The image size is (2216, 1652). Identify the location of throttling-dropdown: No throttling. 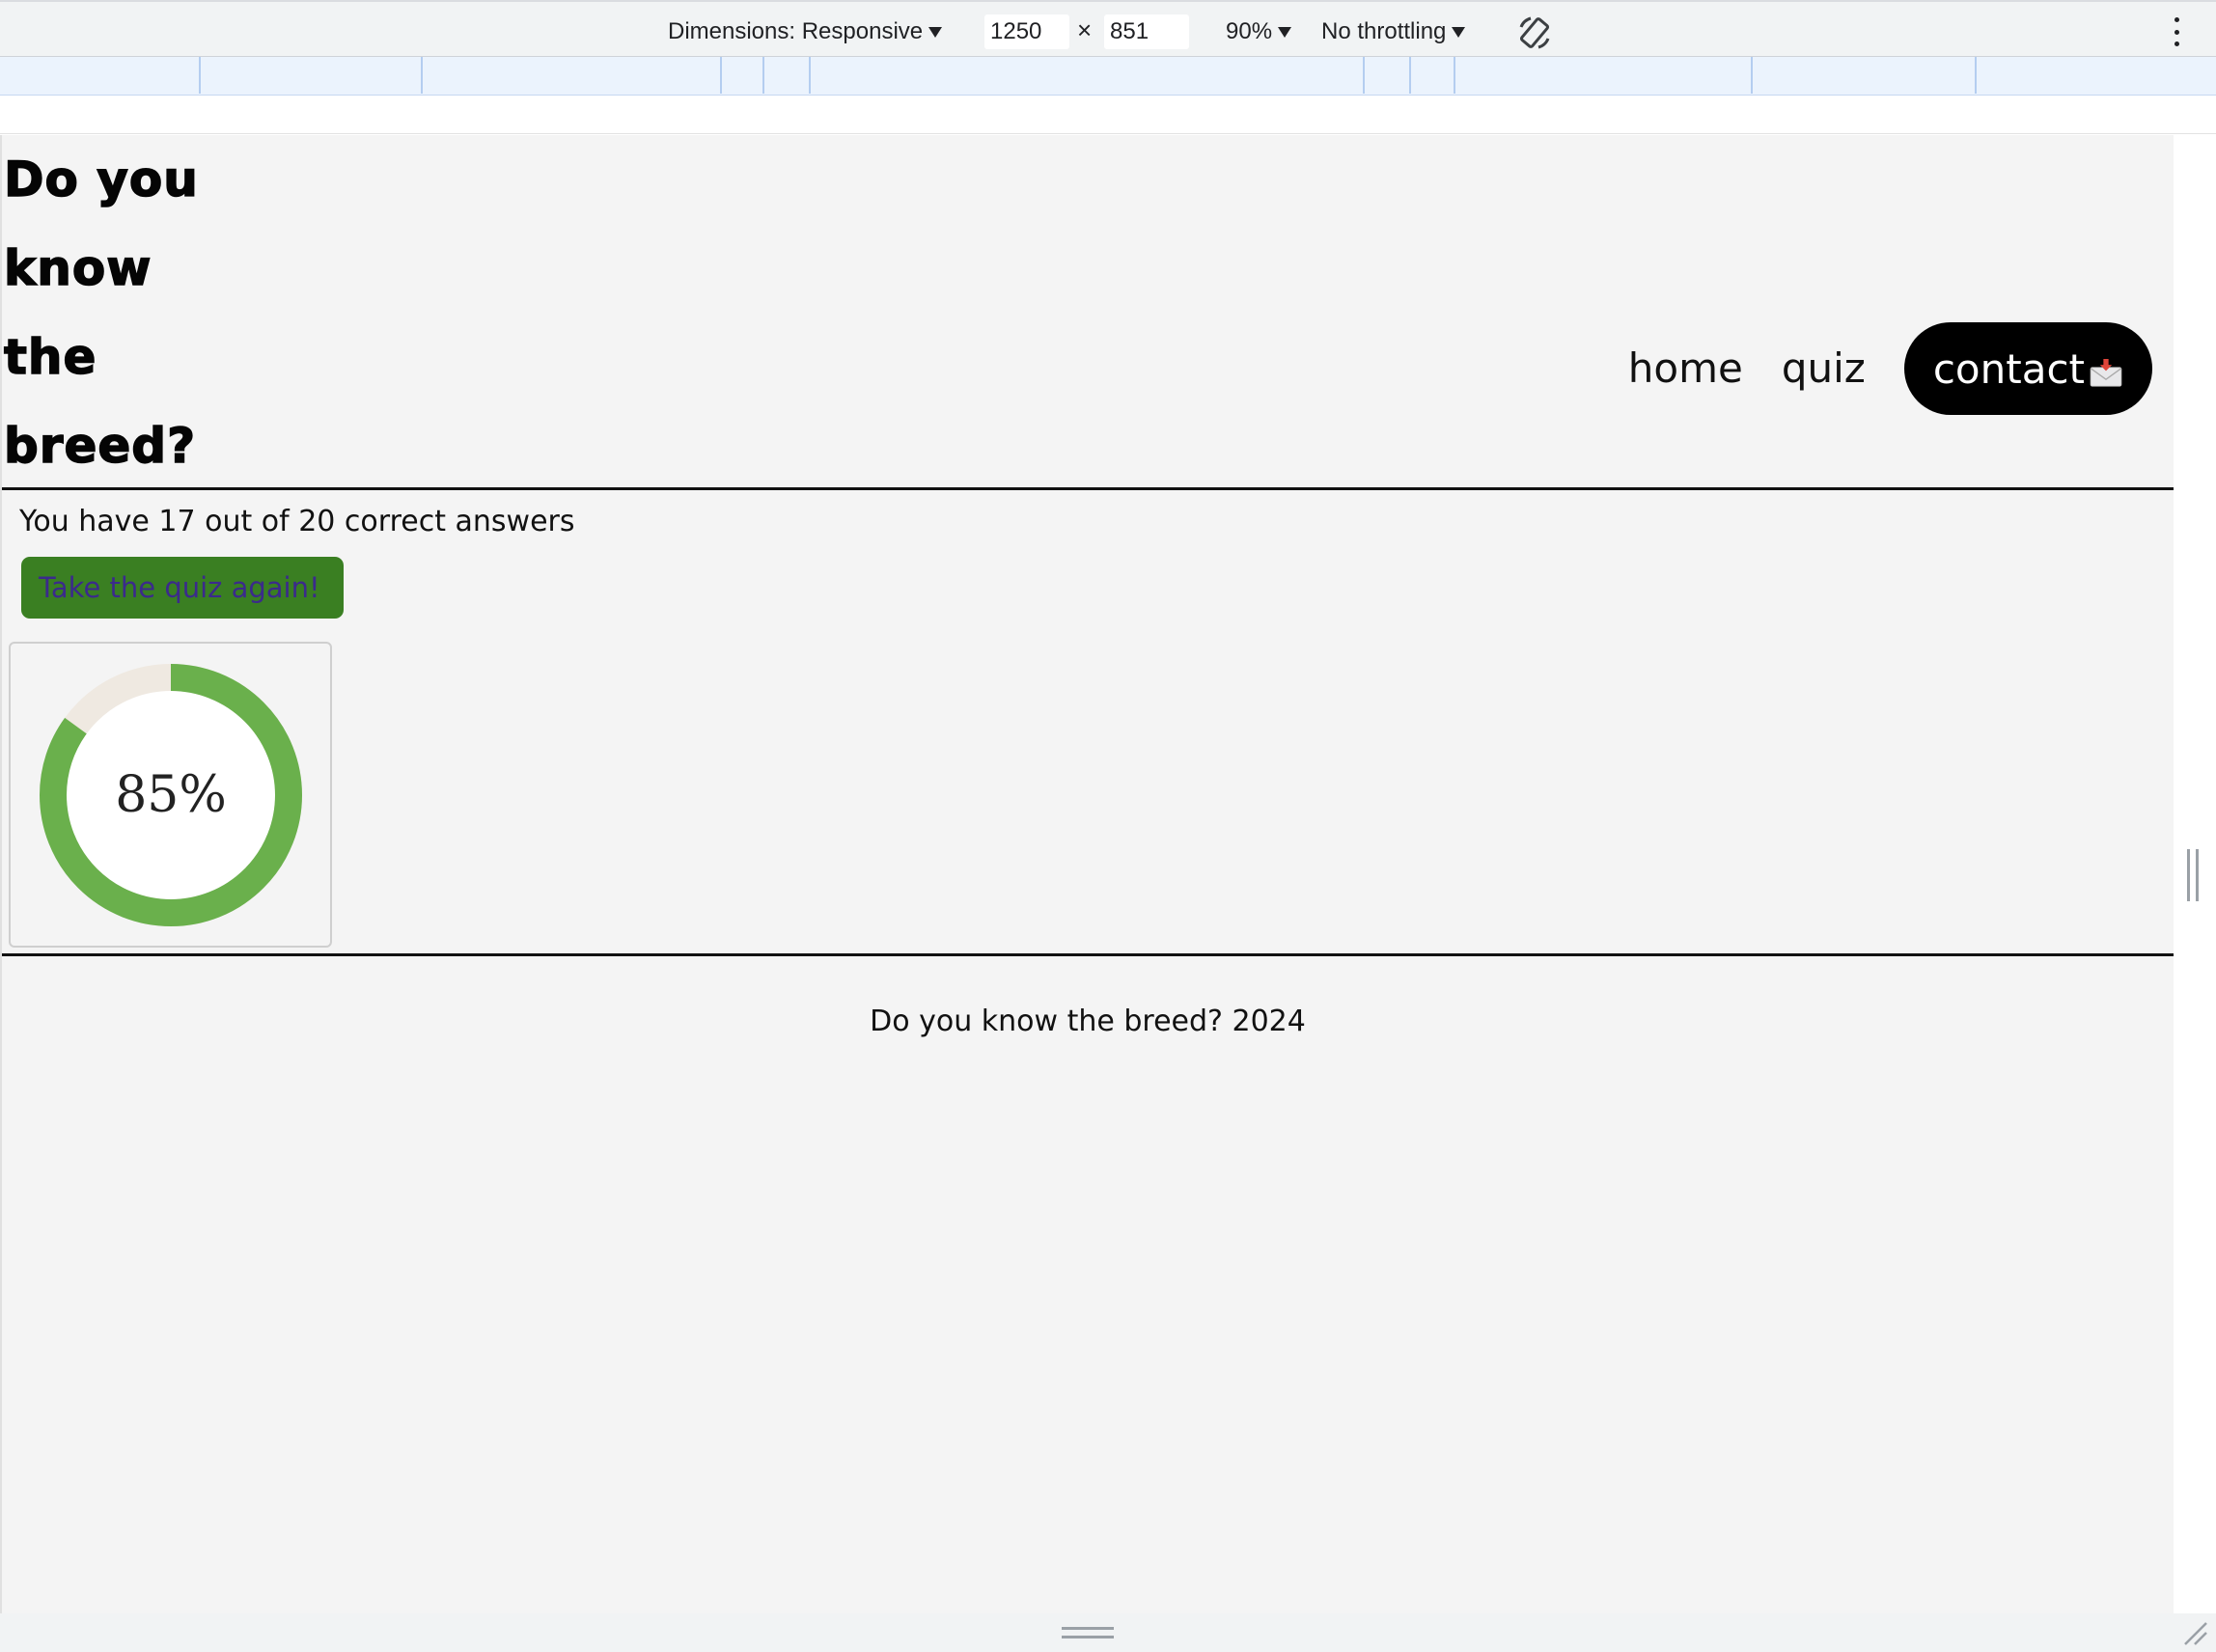
(1393, 31).